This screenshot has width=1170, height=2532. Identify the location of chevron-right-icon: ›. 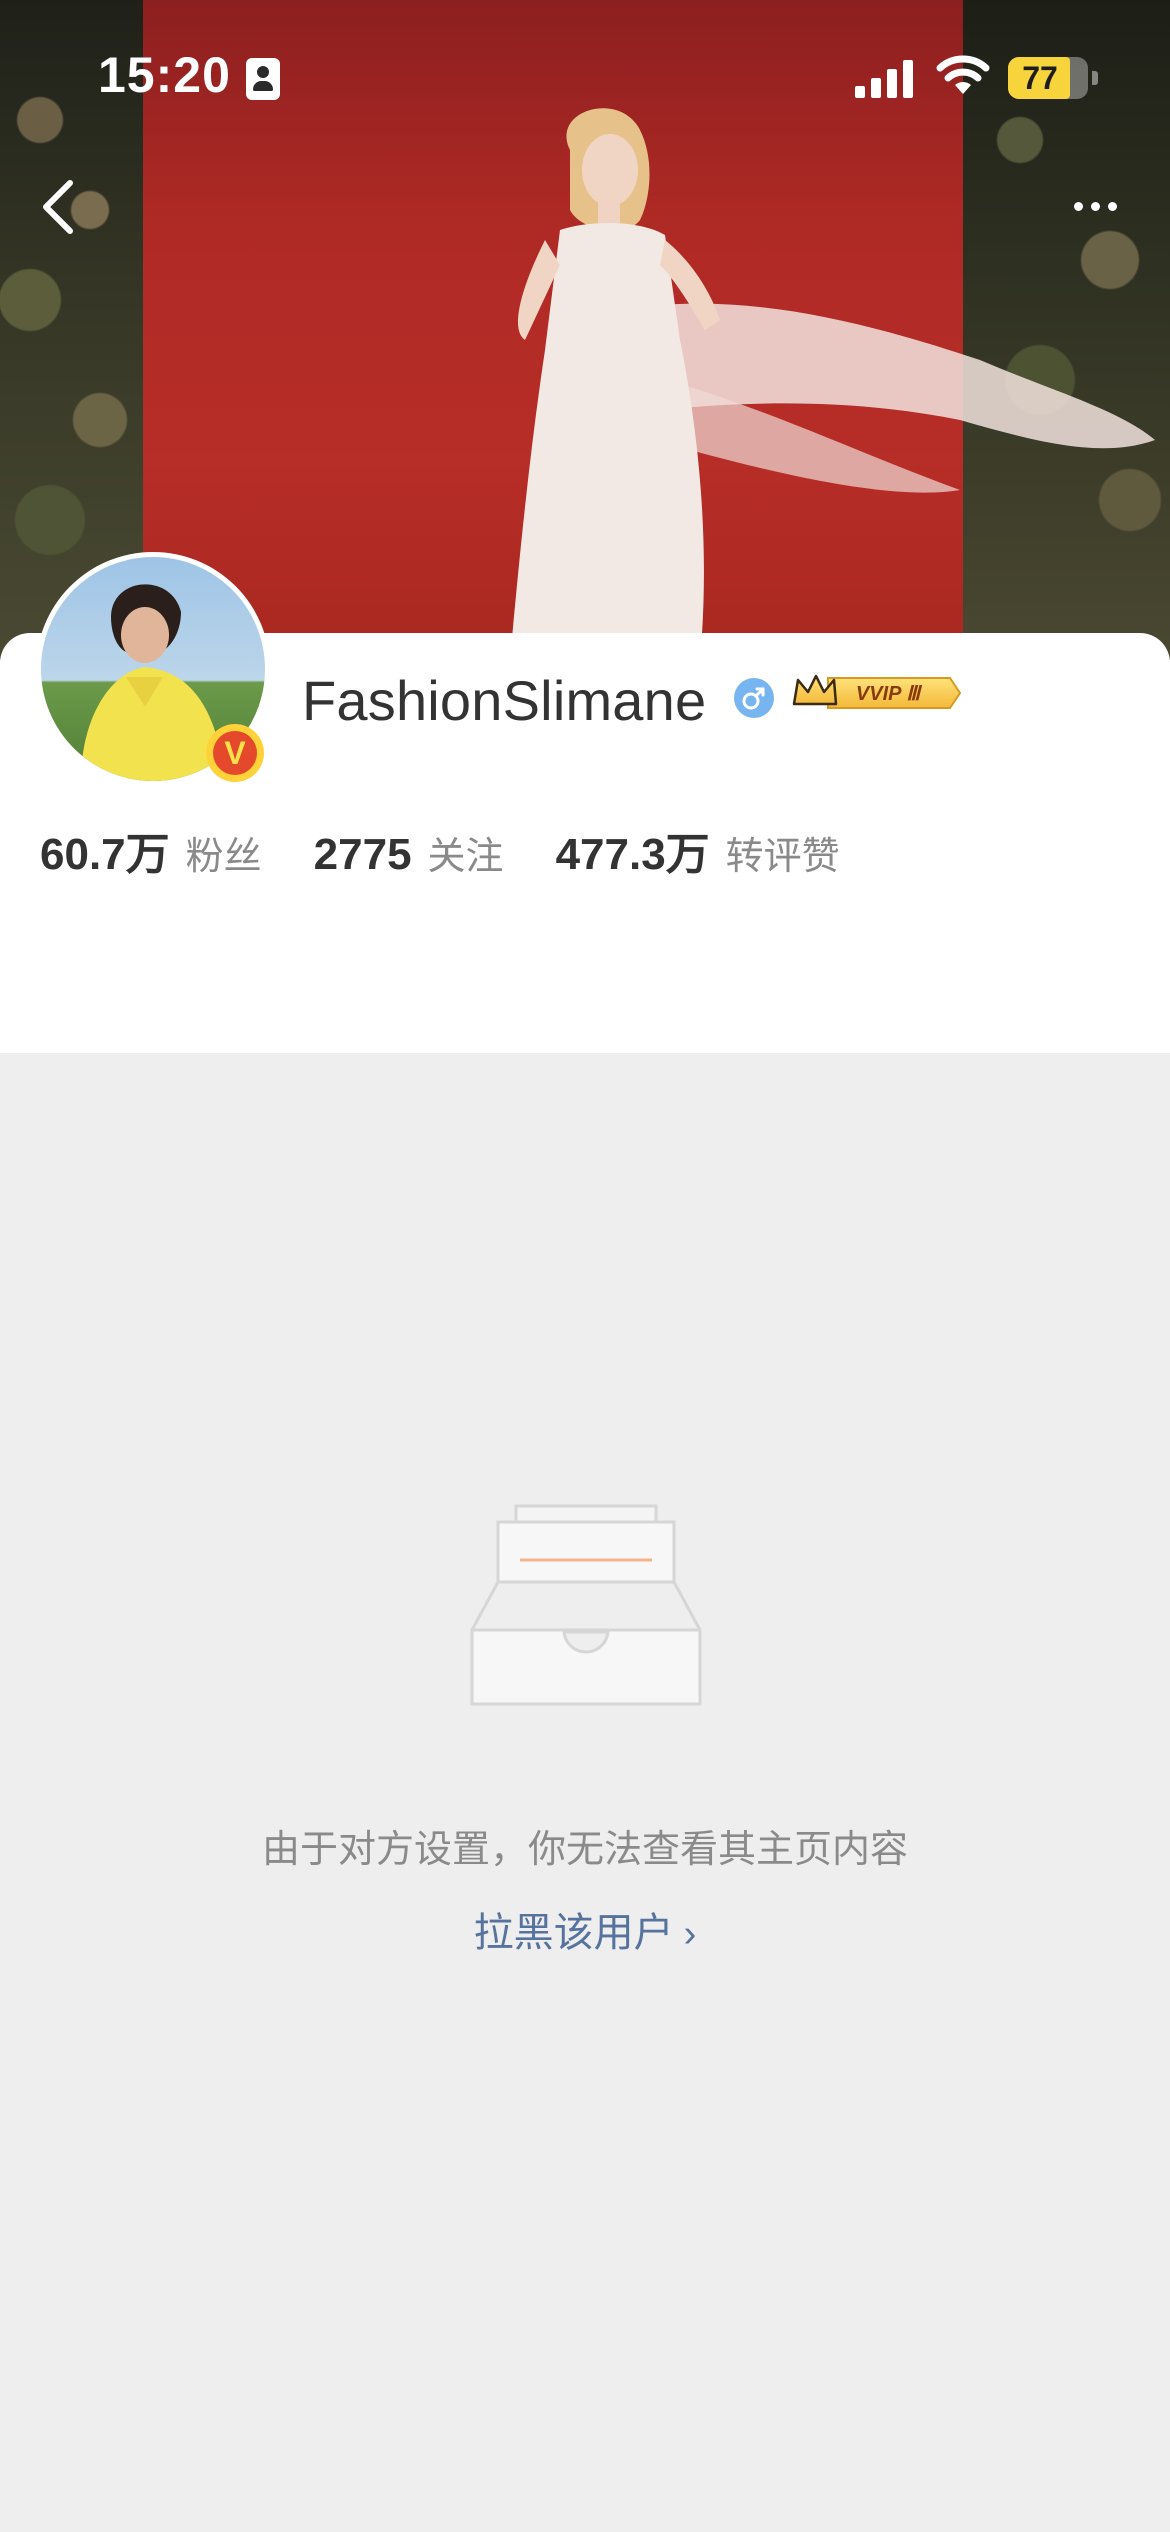
(690, 1934).